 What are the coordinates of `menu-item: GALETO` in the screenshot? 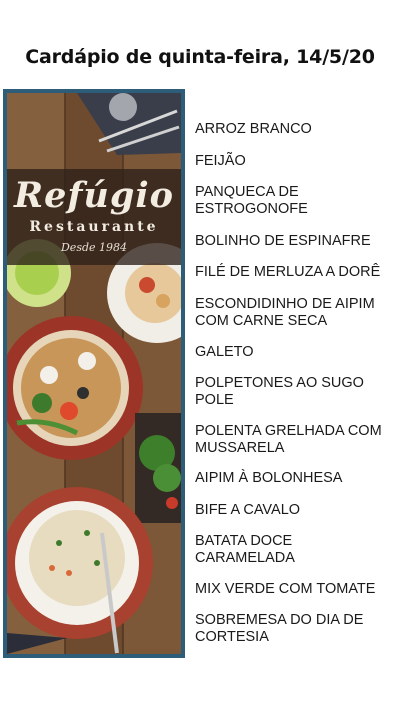 It's located at (224, 352).